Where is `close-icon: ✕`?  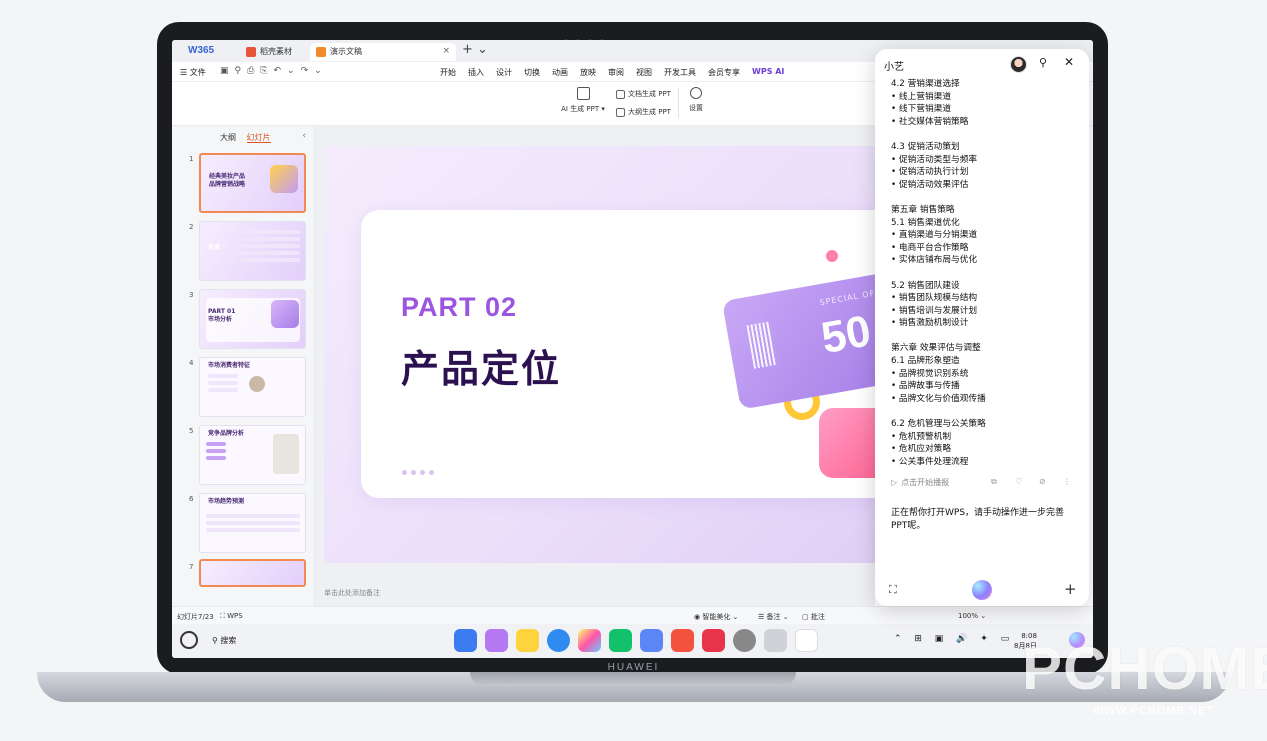
close-icon: ✕ is located at coordinates (1069, 62).